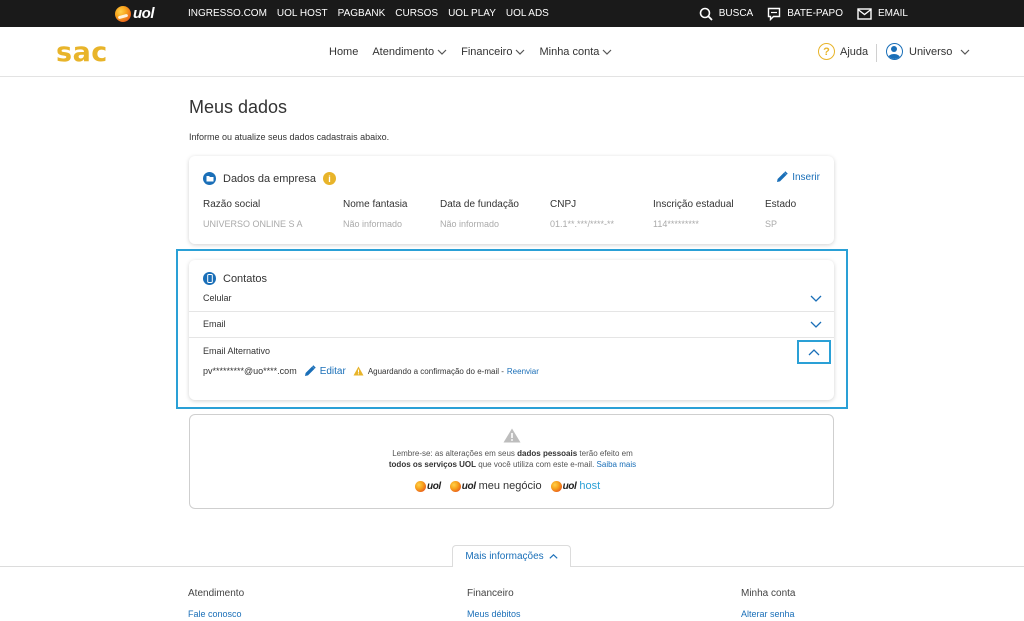  I want to click on edit-button: Editar, so click(325, 371).